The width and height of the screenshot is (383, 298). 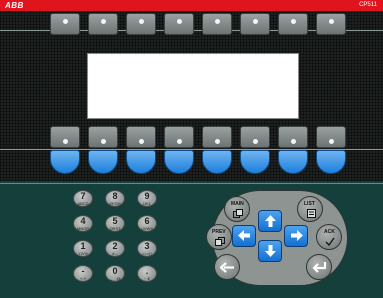 I want to click on key-7: 7 ABCD, so click(x=83, y=198).